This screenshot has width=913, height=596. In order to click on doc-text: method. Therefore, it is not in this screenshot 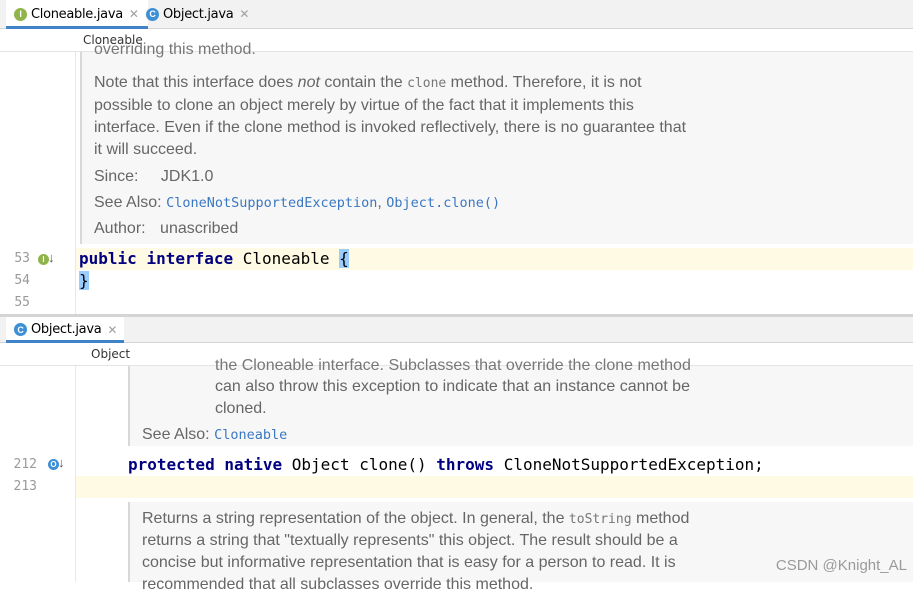, I will do `click(544, 82)`.